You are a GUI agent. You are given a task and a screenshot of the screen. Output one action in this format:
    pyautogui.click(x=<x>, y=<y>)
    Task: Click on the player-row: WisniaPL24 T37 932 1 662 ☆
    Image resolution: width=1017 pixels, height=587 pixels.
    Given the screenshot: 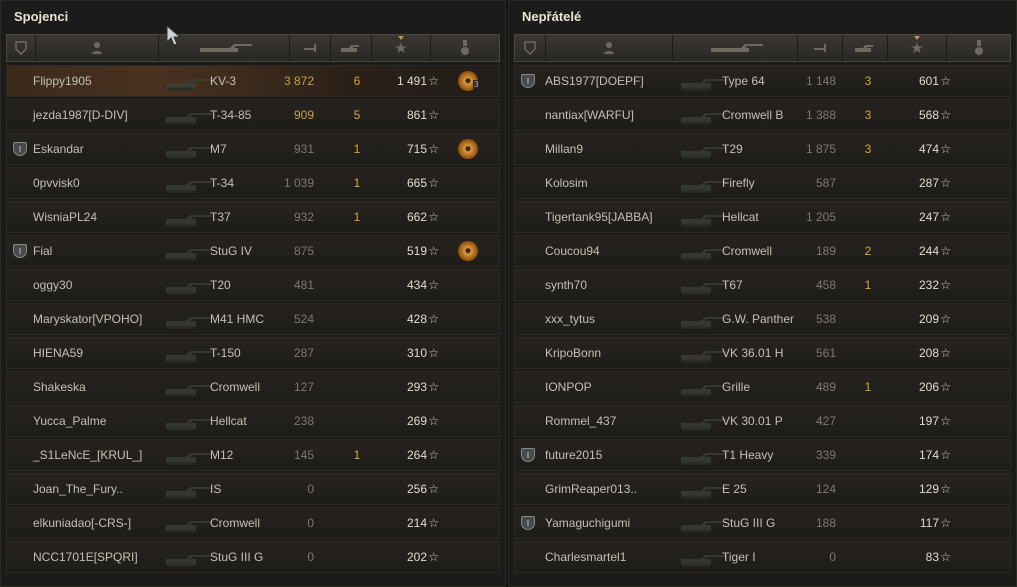 What is the action you would take?
    pyautogui.click(x=253, y=217)
    